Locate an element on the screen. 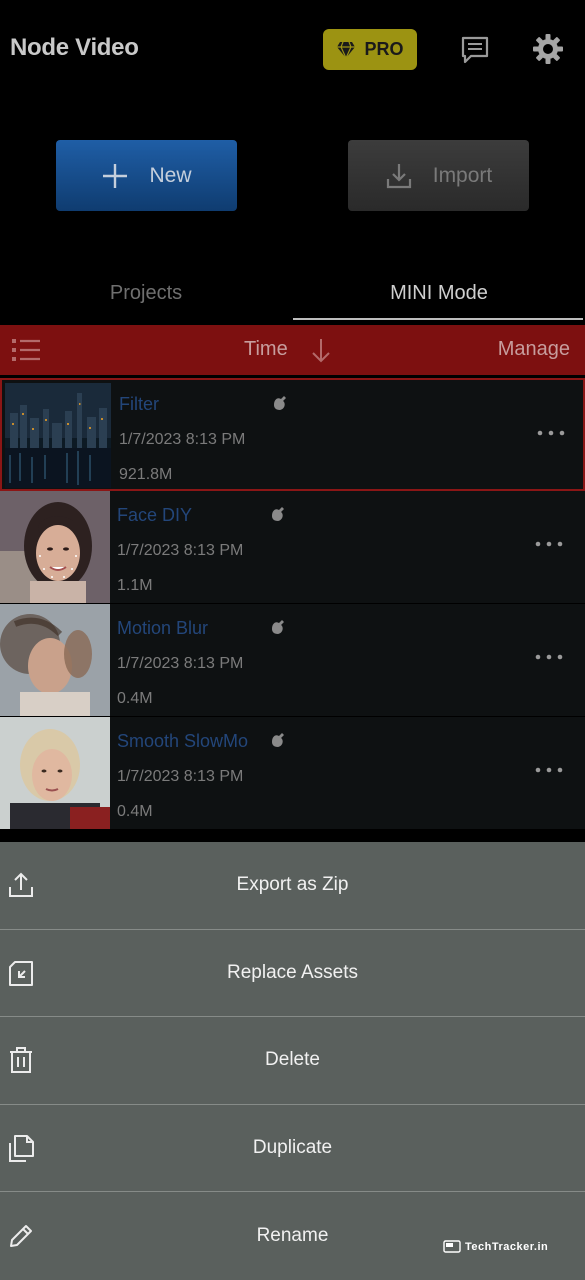 The width and height of the screenshot is (585, 1280). plus-icon is located at coordinates (115, 175).